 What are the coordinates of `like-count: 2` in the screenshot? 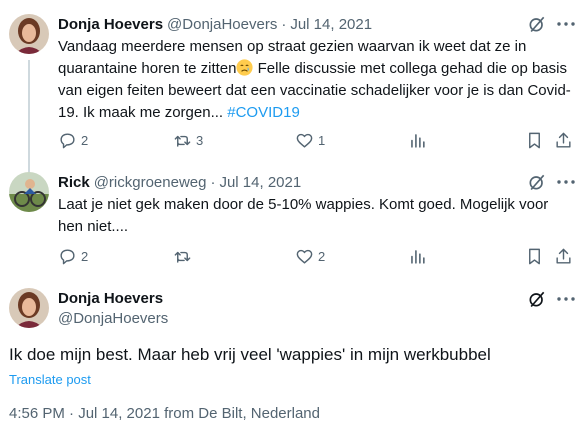 It's located at (322, 256).